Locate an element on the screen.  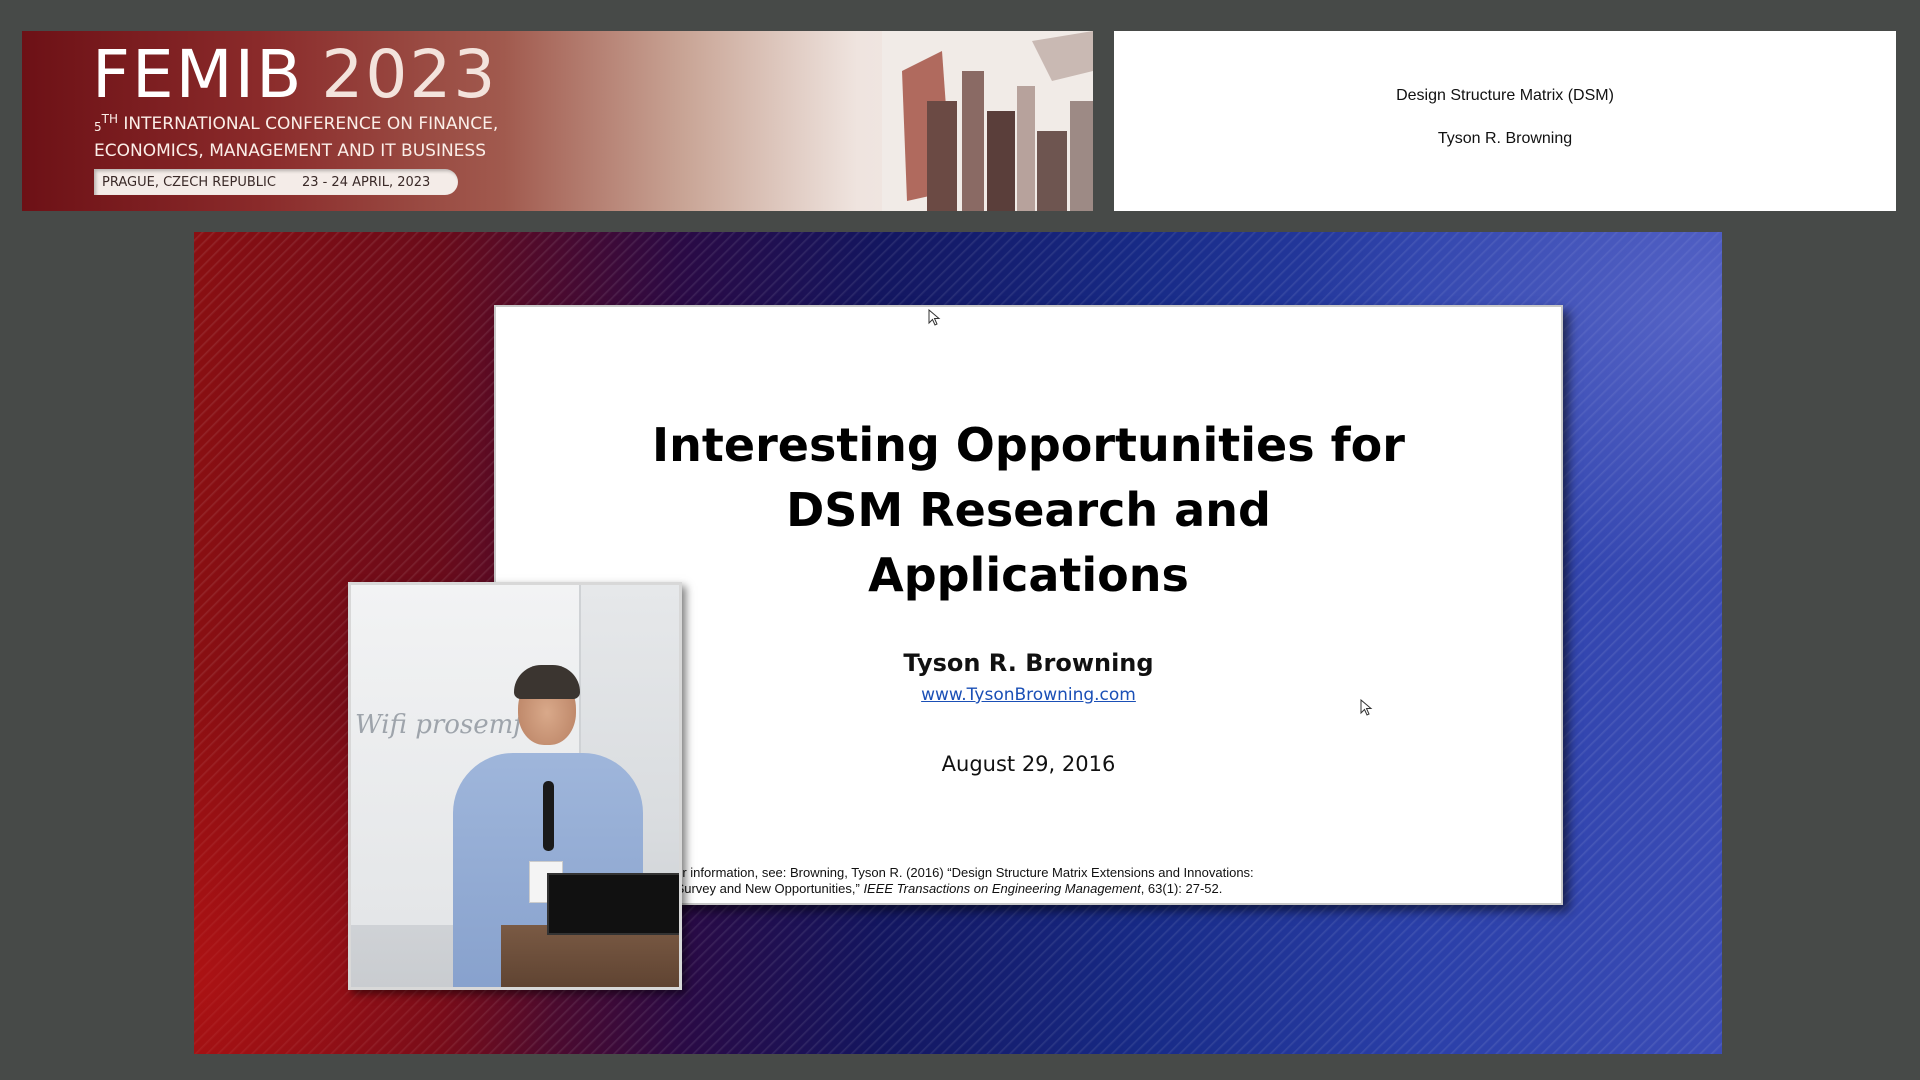
session-author: Tyson R. Browning is located at coordinates (1505, 138).